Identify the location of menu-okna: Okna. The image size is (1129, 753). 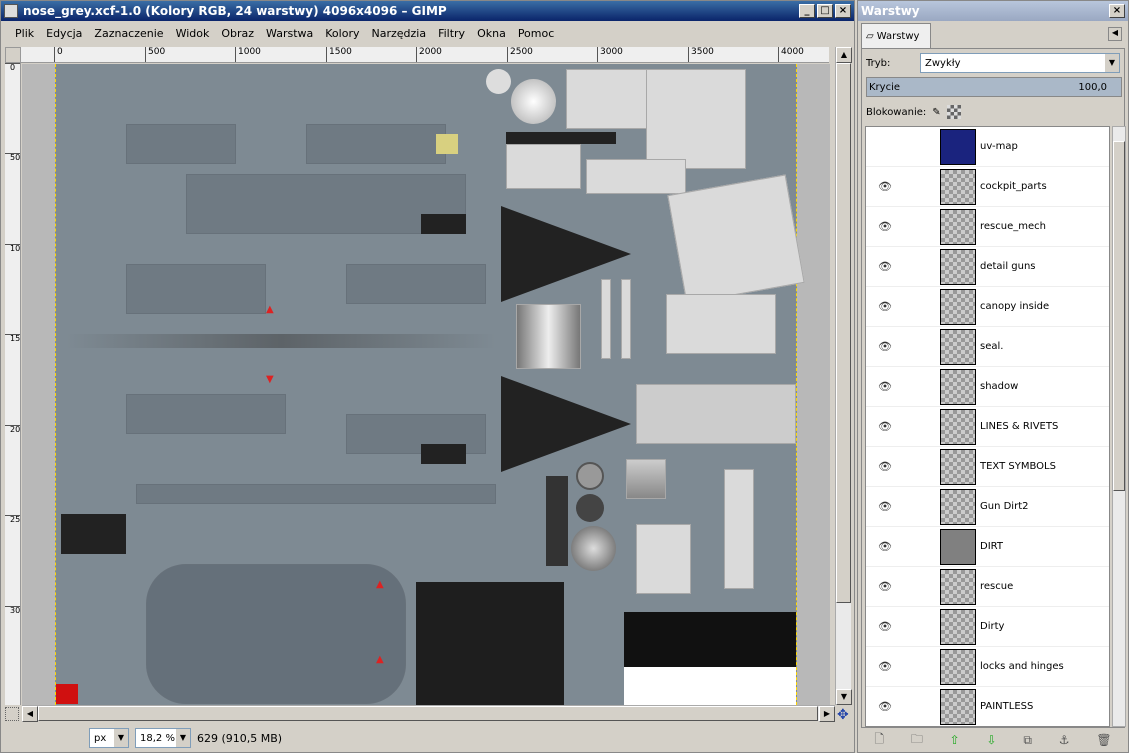
(491, 33).